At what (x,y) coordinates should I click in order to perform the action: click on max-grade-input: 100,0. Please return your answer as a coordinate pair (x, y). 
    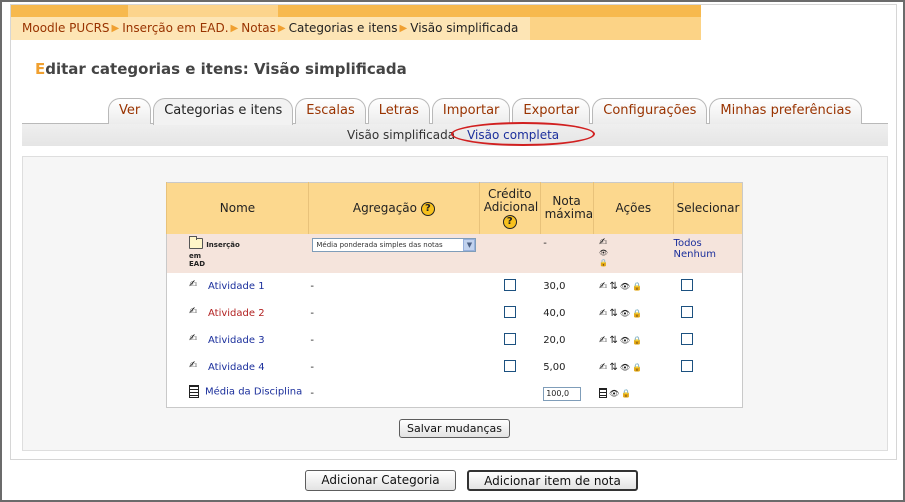
    Looking at the image, I should click on (562, 393).